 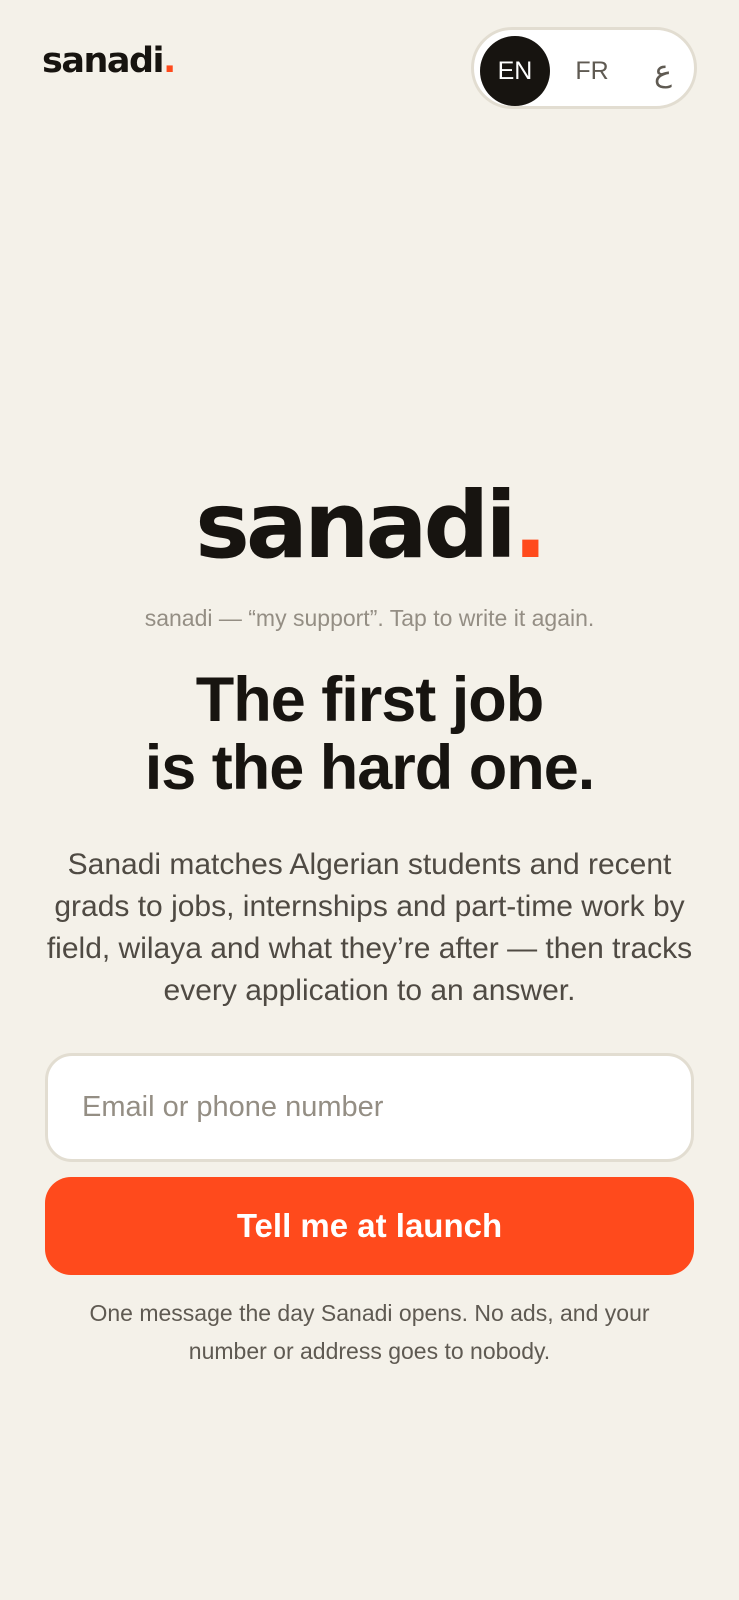 What do you see at coordinates (369, 1226) in the screenshot?
I see `notify-at-launch-button: Tell me at launch` at bounding box center [369, 1226].